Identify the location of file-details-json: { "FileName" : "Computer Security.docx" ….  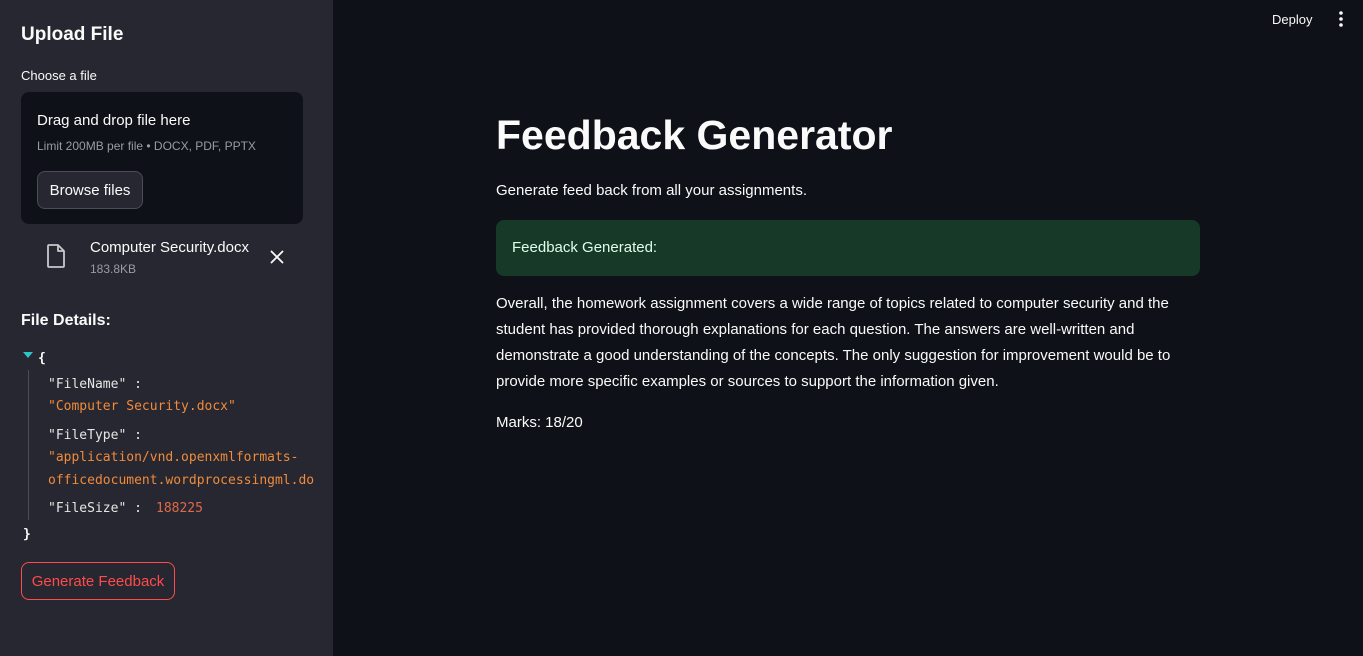
(166, 448).